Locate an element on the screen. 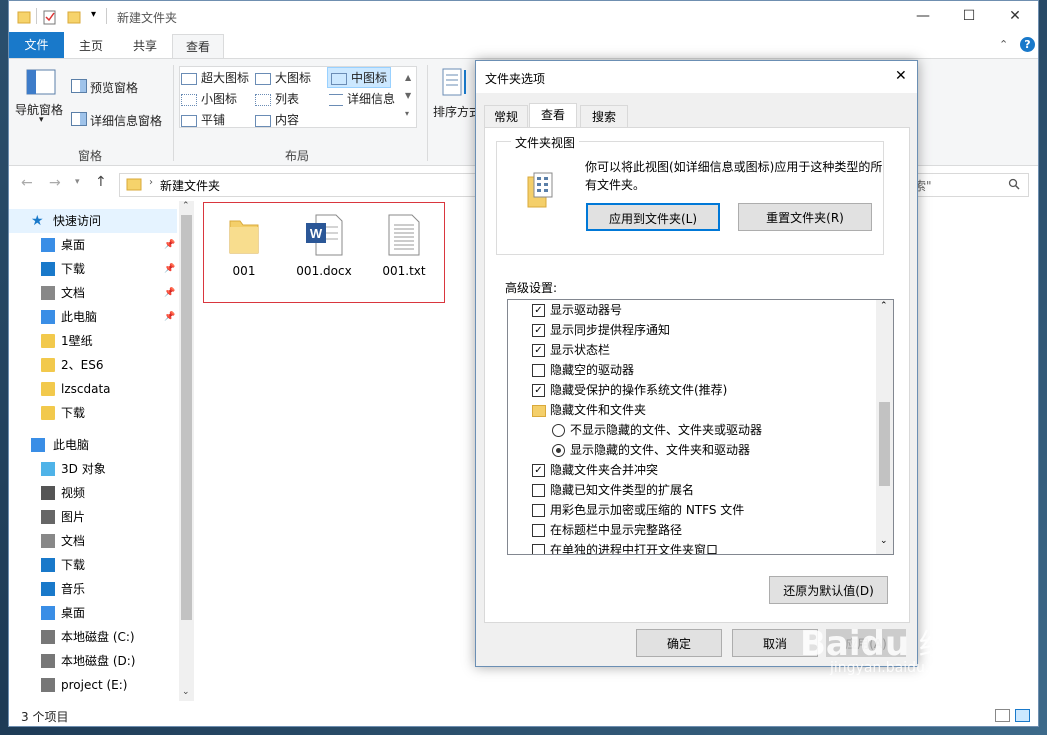 This screenshot has width=1047, height=735. settings-scroll-thumb is located at coordinates (884, 444).